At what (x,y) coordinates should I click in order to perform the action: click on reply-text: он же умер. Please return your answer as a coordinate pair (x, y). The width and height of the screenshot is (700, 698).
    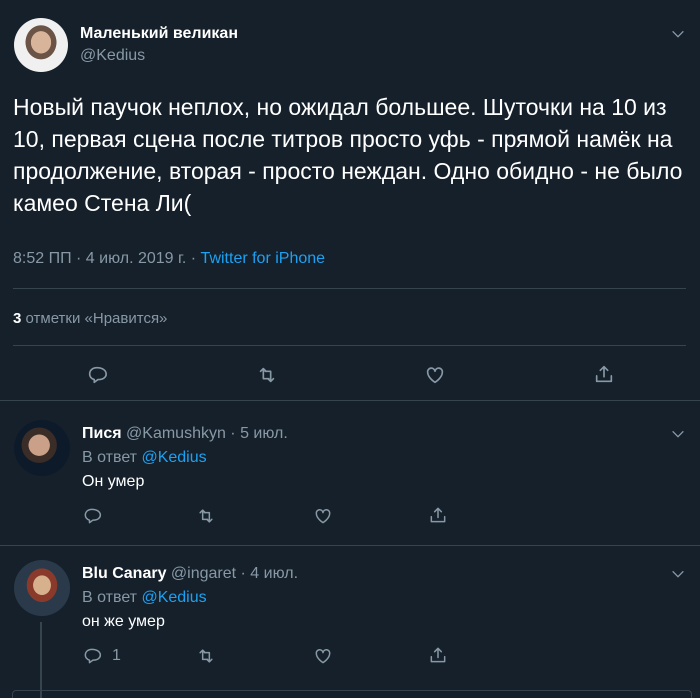
    Looking at the image, I should click on (123, 621).